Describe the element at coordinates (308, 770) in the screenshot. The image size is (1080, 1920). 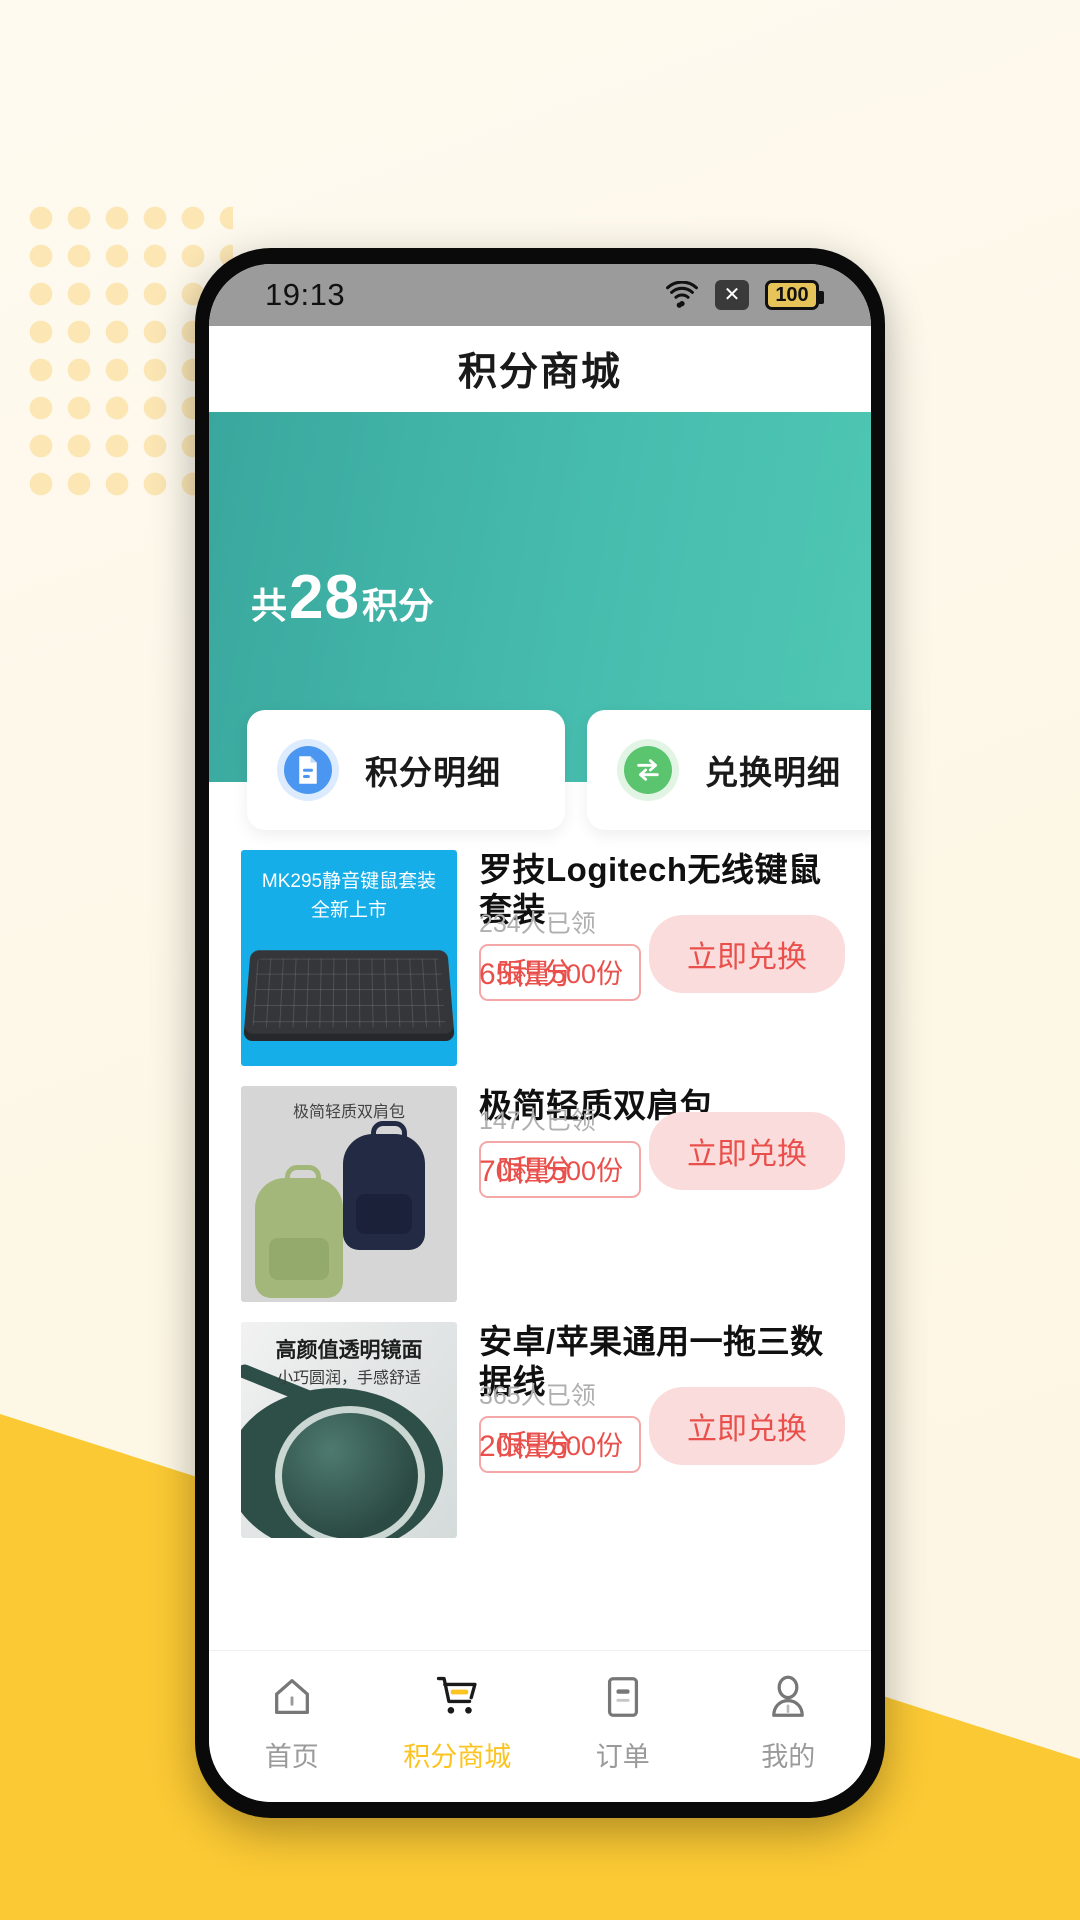
I see `document-icon` at that location.